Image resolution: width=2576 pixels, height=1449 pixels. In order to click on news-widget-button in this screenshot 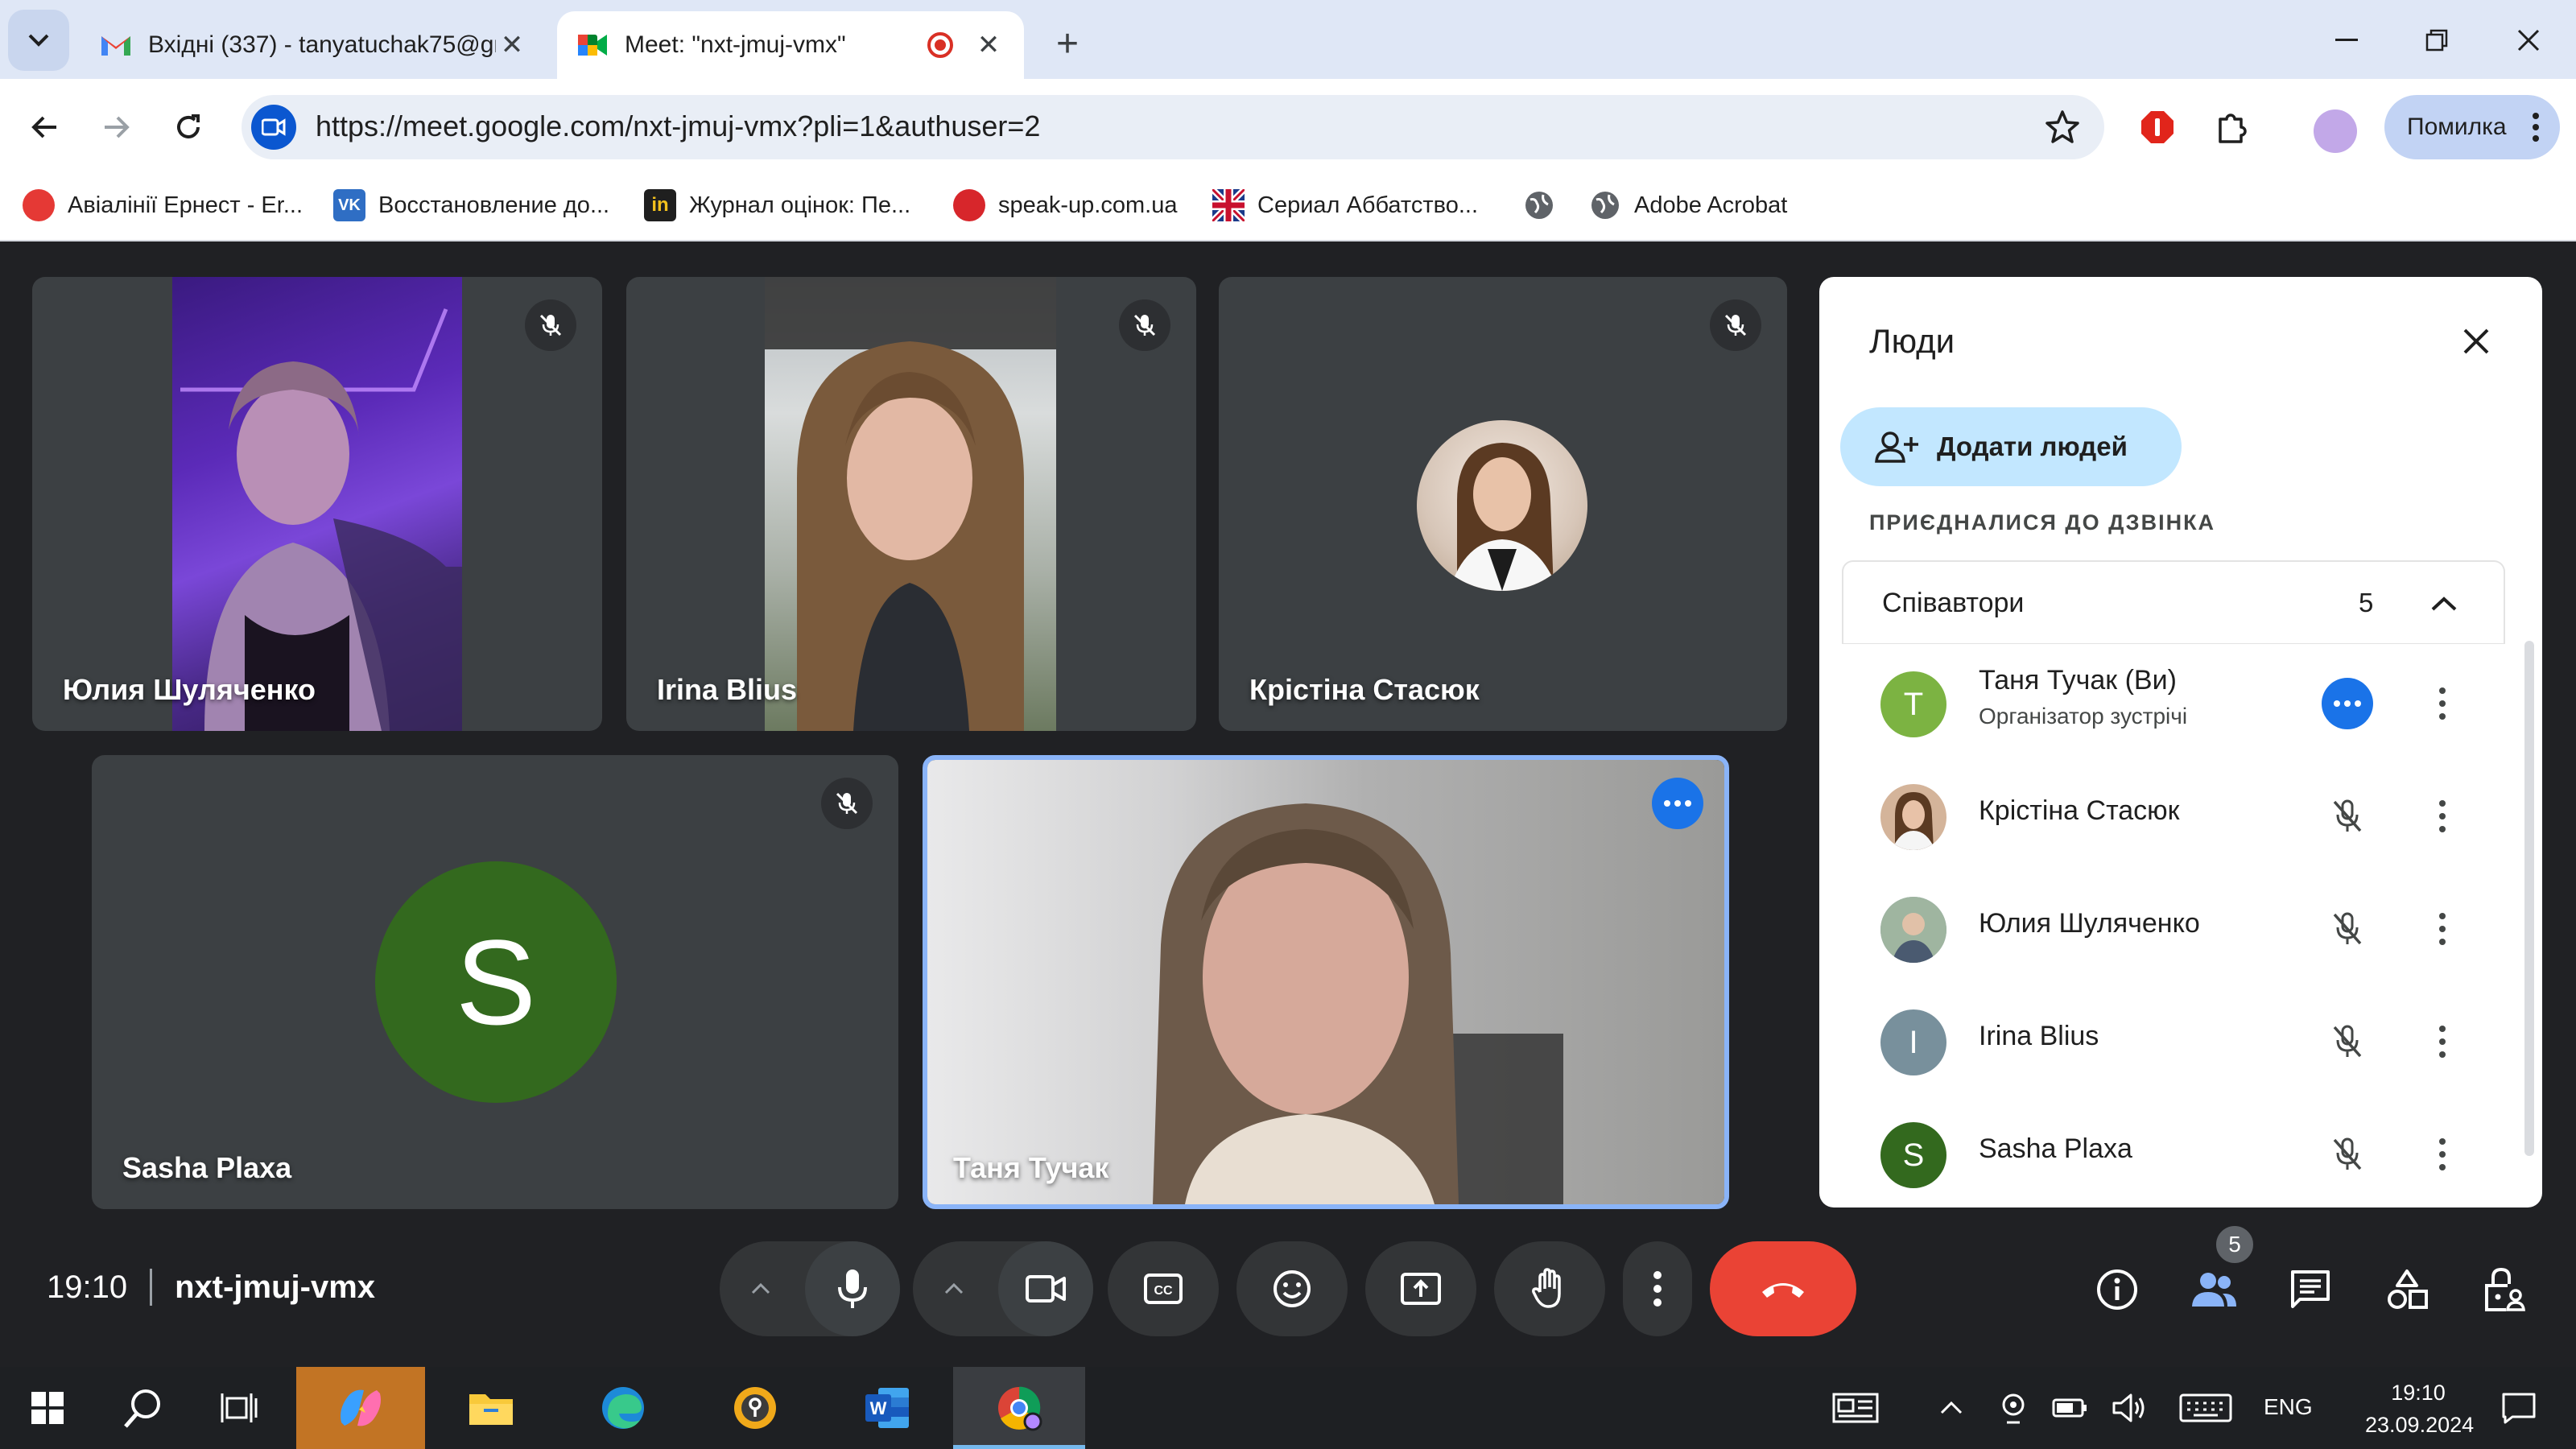, I will do `click(1855, 1408)`.